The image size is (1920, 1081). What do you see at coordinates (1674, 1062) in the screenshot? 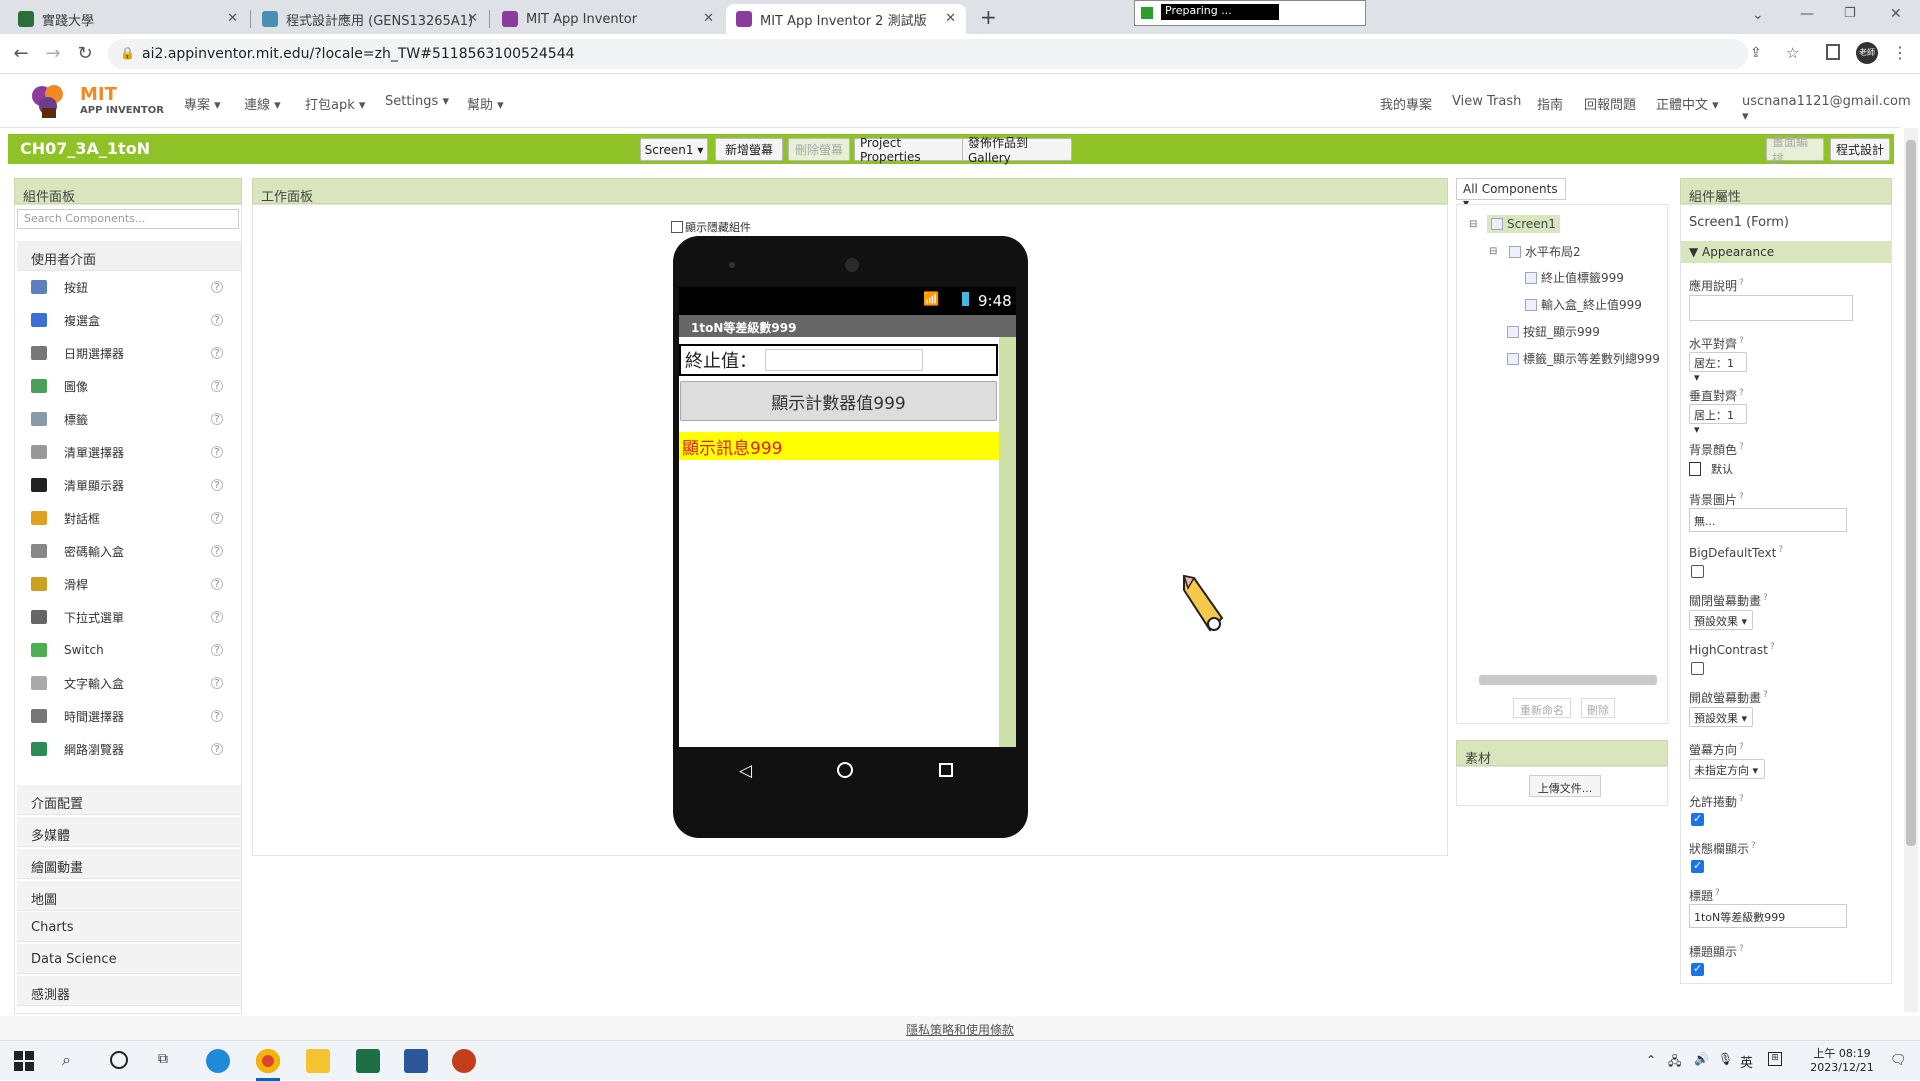
I see `network-icon: 🖧` at bounding box center [1674, 1062].